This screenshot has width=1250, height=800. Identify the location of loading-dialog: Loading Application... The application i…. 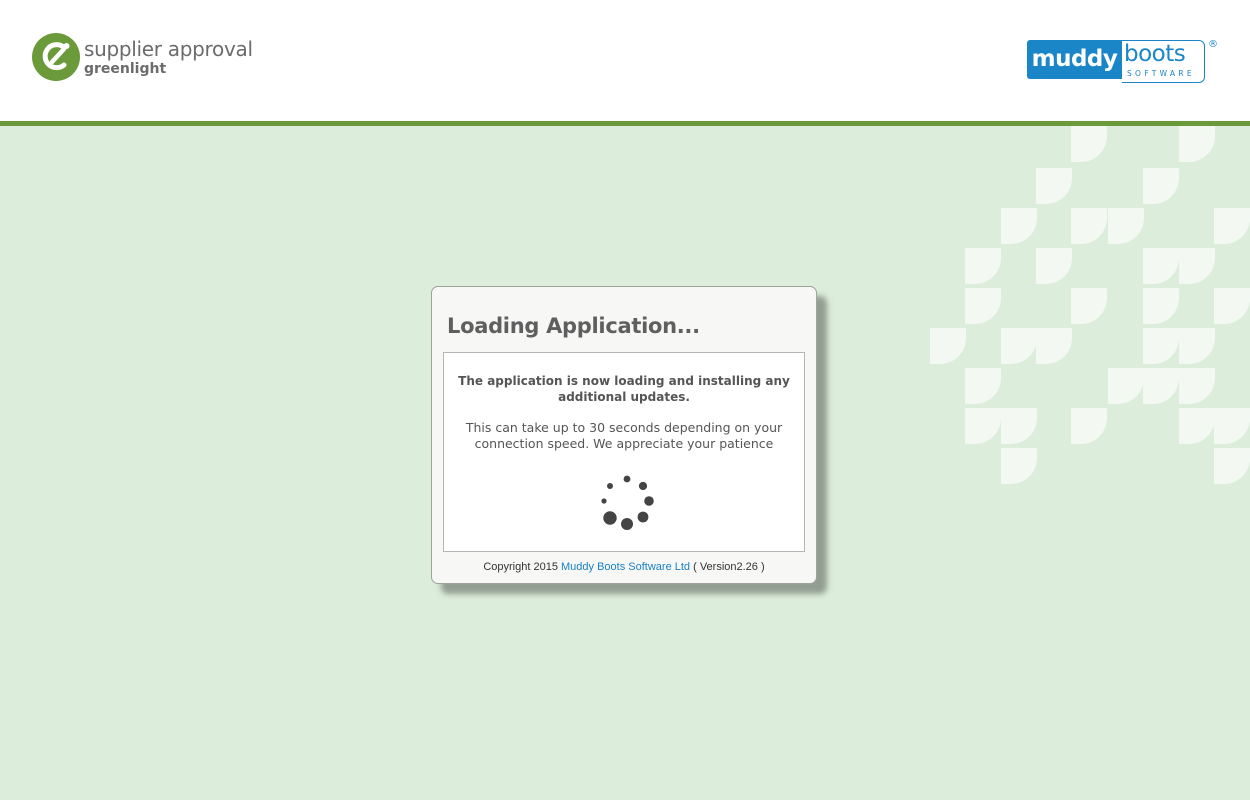
(624, 435).